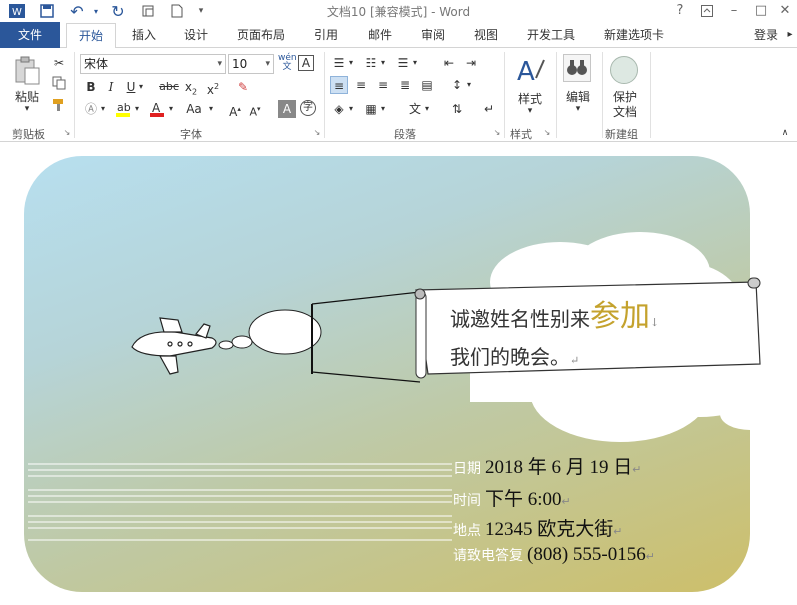  What do you see at coordinates (317, 133) in the screenshot?
I see `font-launcher-icon: ↘` at bounding box center [317, 133].